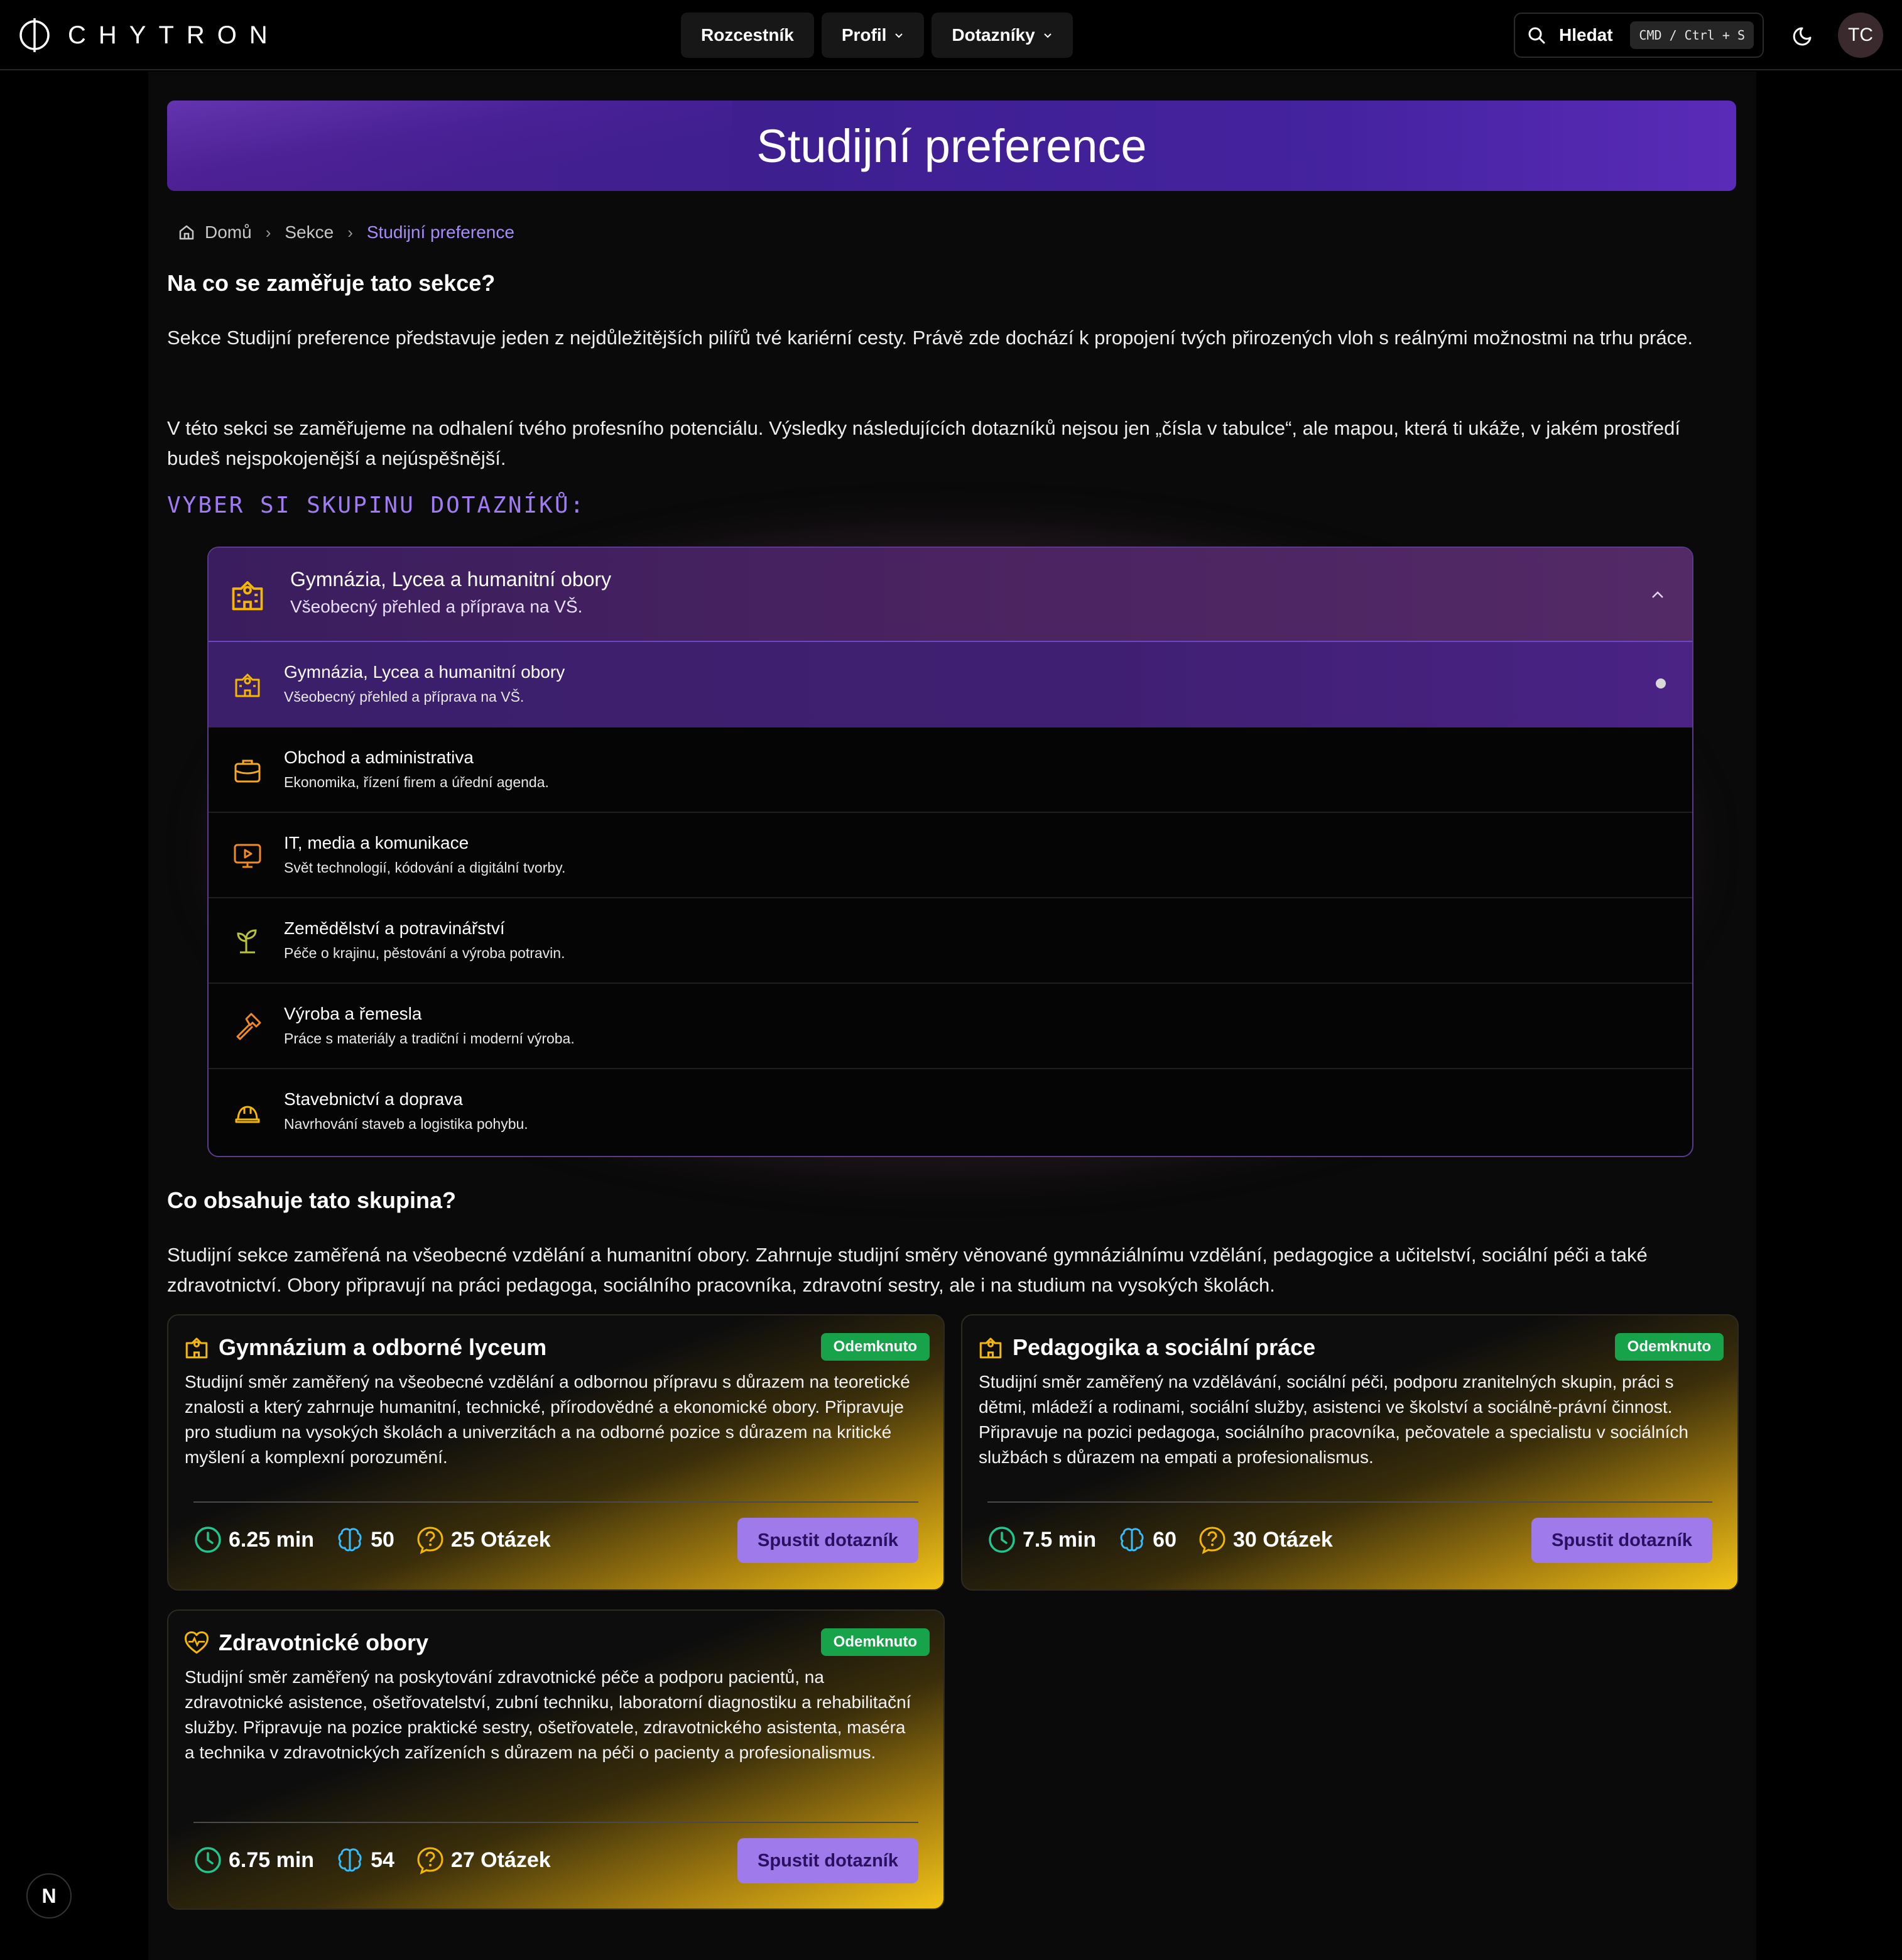 The image size is (1902, 1960). Describe the element at coordinates (272, 1539) in the screenshot. I see `stat-time-value: 6.25 min` at that location.